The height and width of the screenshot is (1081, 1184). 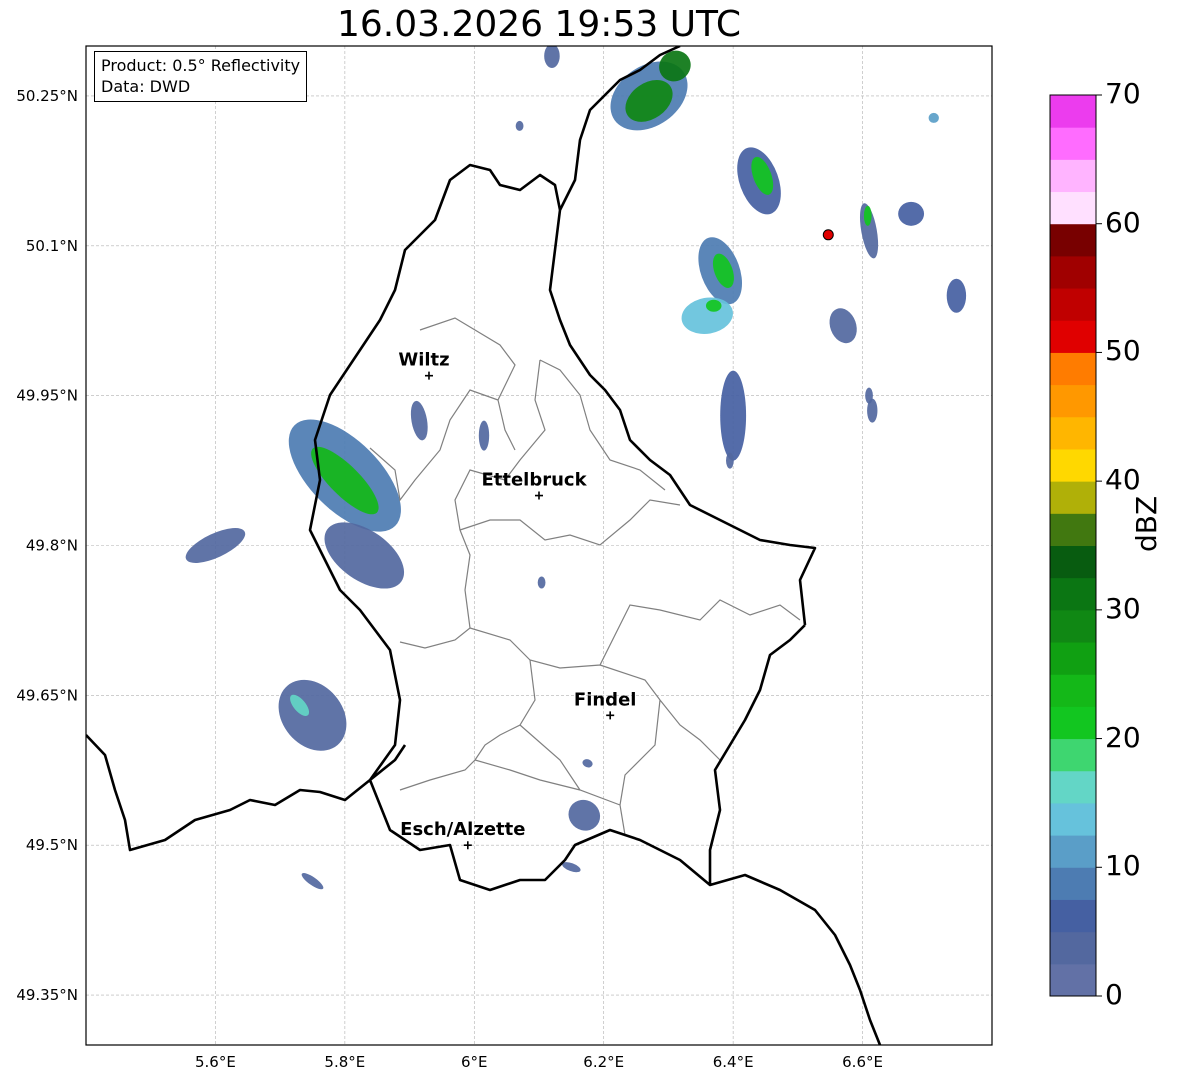 I want to click on lat-tick-label: 49.5°N, so click(x=52, y=845).